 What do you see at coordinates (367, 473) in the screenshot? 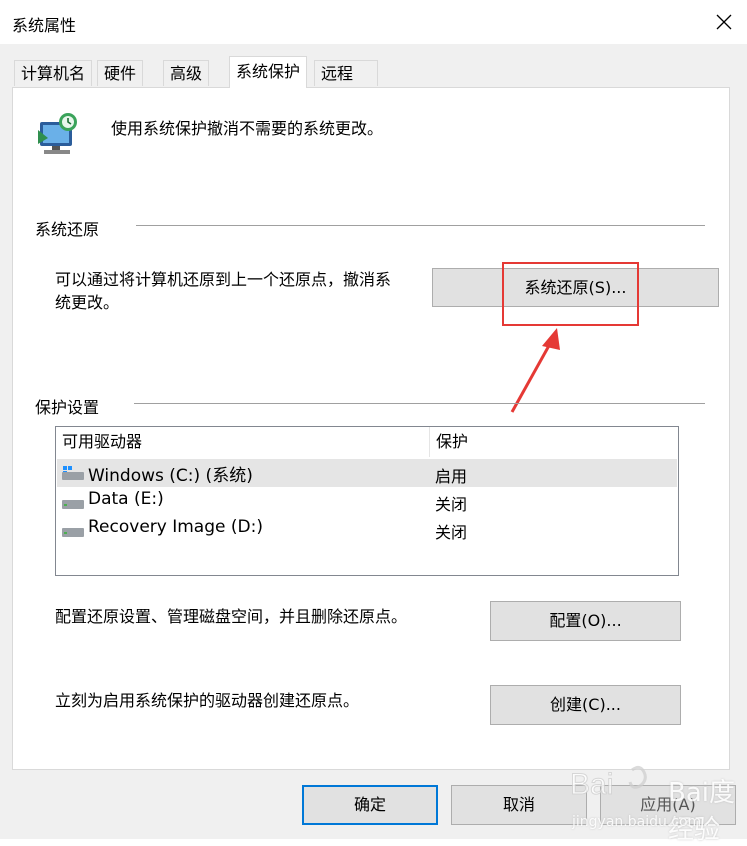
I see `drive-row: Windows (C:) (系统) 启用` at bounding box center [367, 473].